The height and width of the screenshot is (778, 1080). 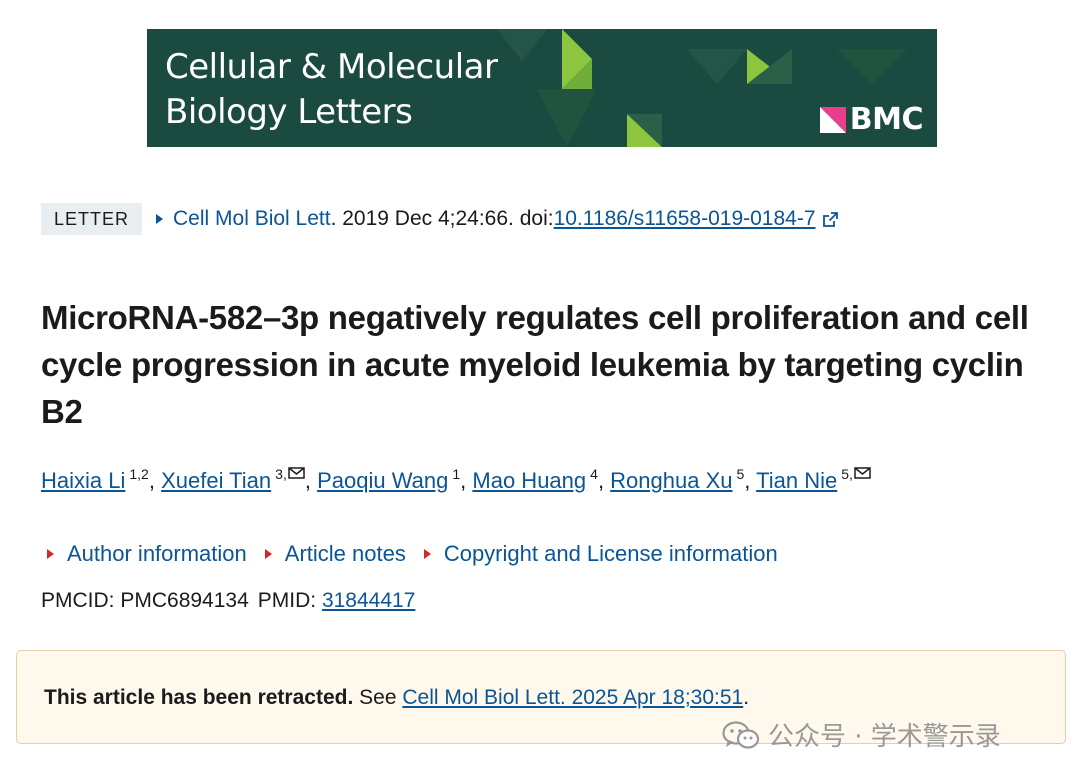 What do you see at coordinates (671, 480) in the screenshot?
I see `author-link: Ronghua Xu` at bounding box center [671, 480].